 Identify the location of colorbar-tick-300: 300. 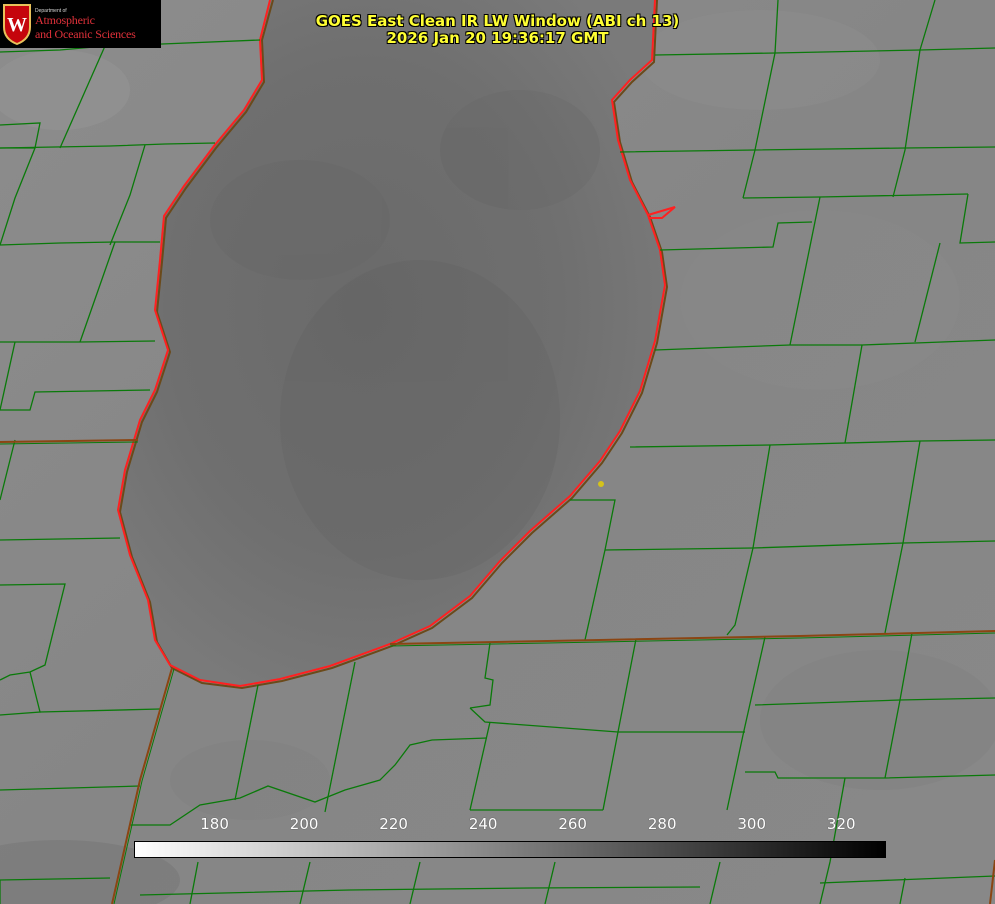
(752, 824).